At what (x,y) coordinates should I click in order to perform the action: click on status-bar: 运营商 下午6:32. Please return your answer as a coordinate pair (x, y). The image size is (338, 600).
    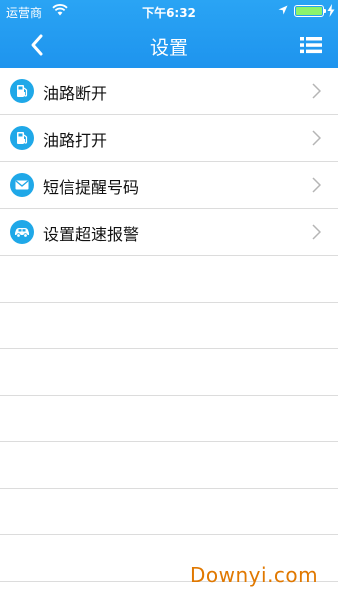
    Looking at the image, I should click on (169, 11).